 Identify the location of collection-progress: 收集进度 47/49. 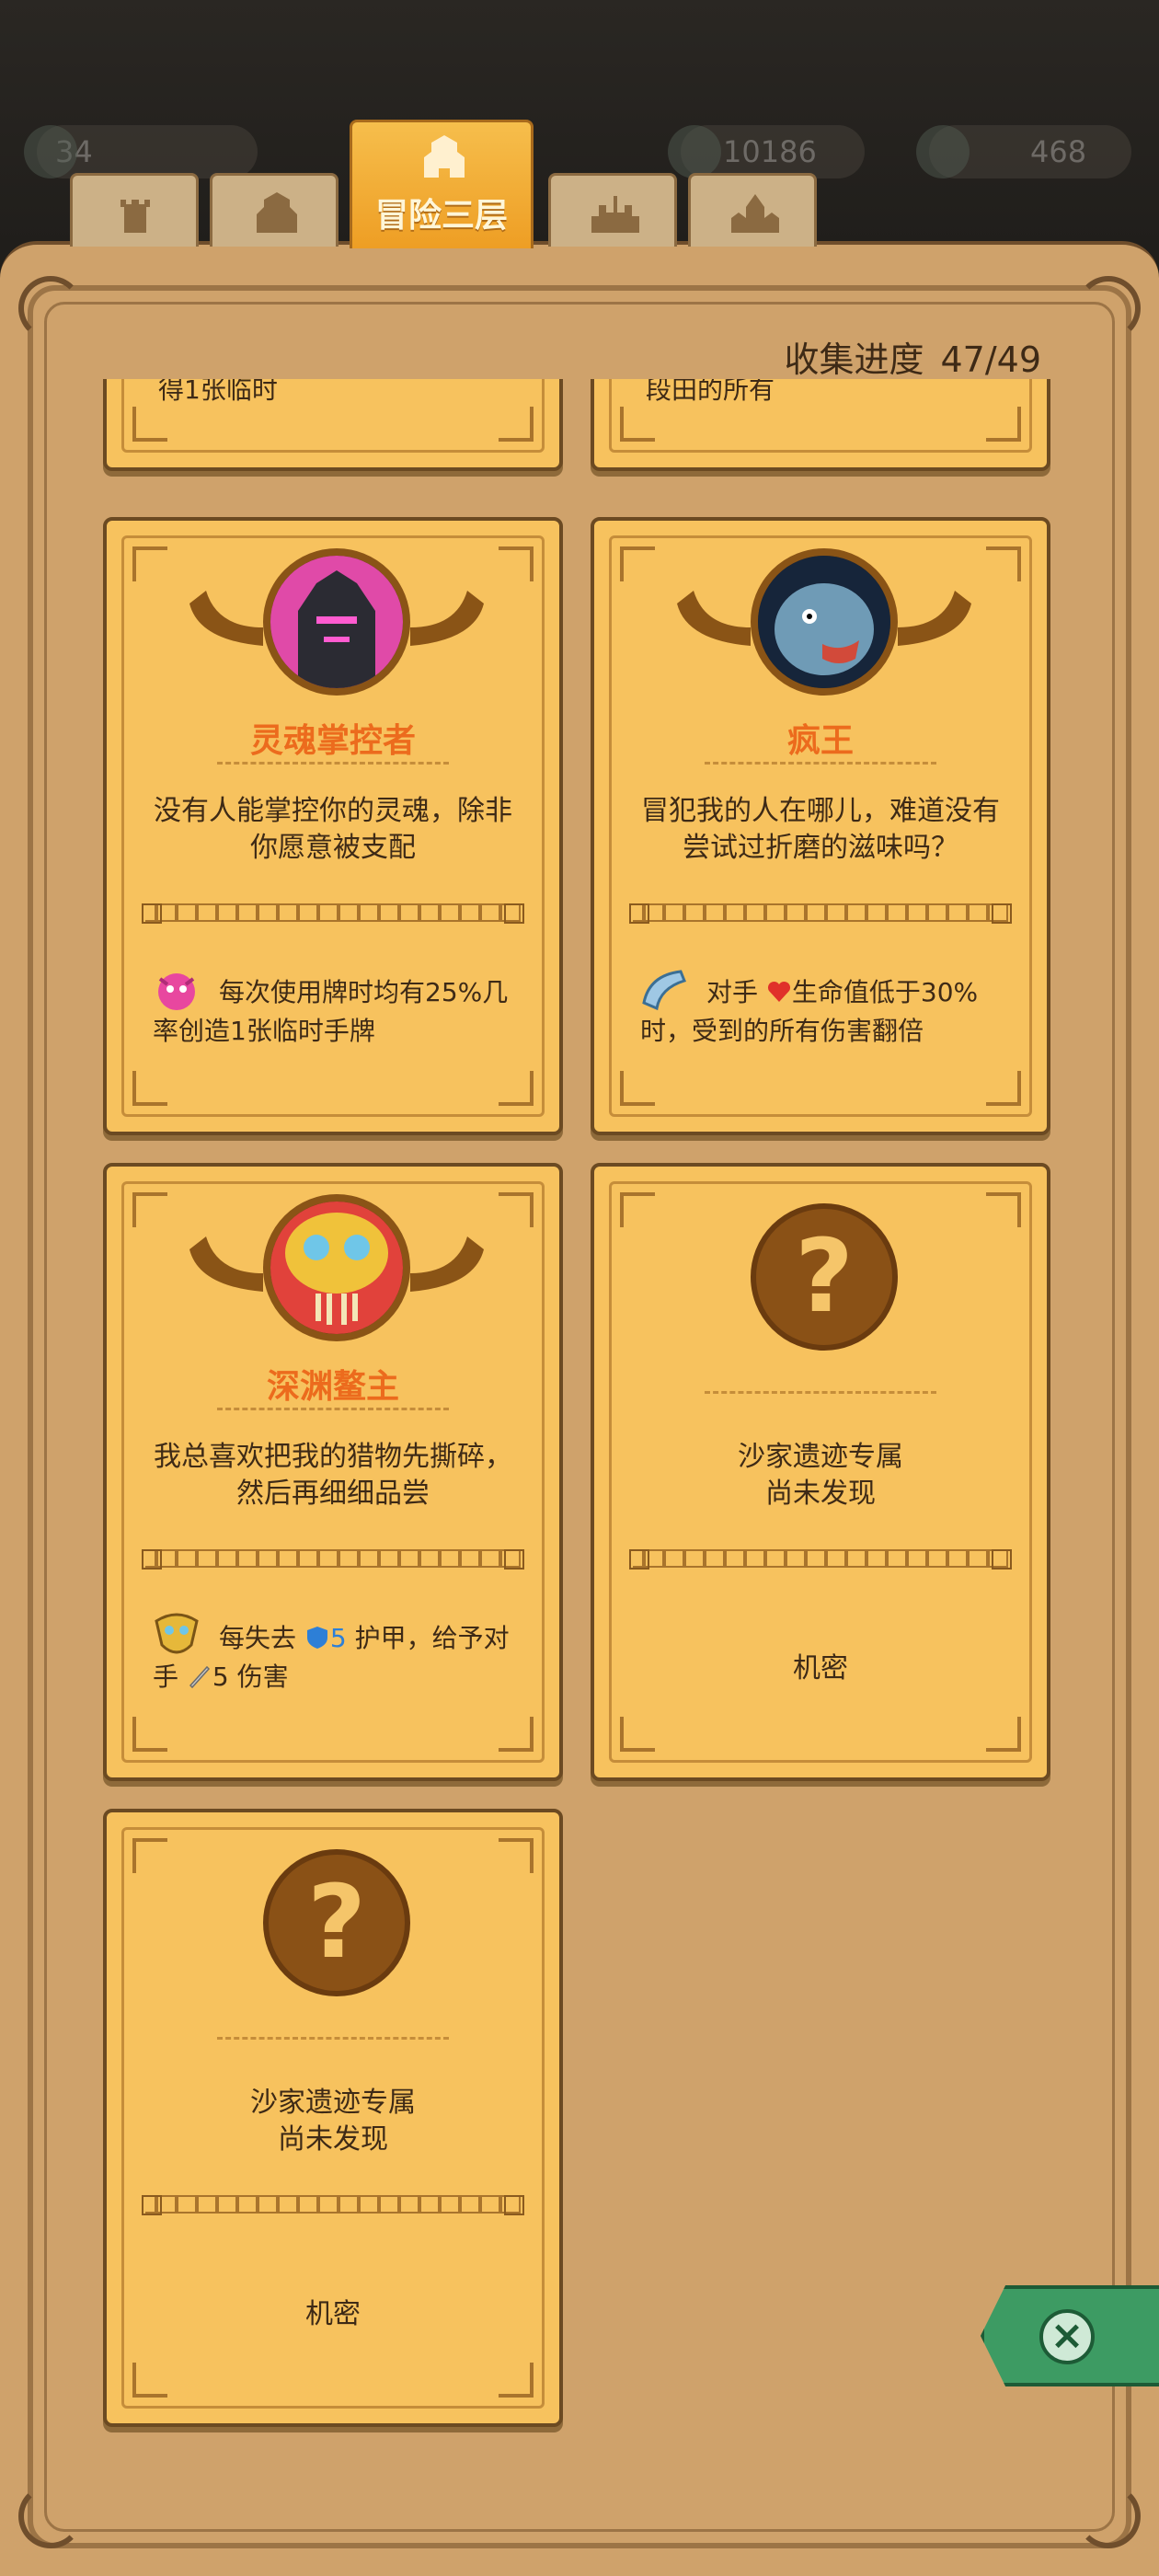
(912, 356).